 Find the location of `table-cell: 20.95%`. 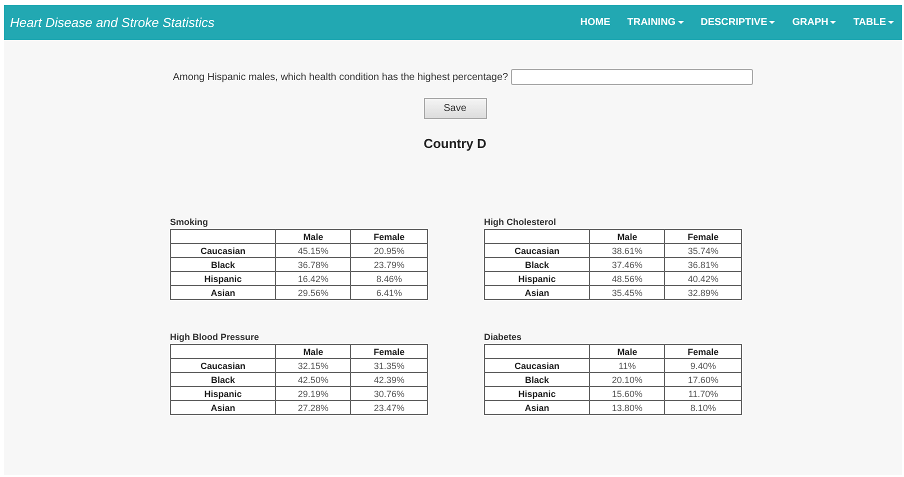

table-cell: 20.95% is located at coordinates (389, 251).